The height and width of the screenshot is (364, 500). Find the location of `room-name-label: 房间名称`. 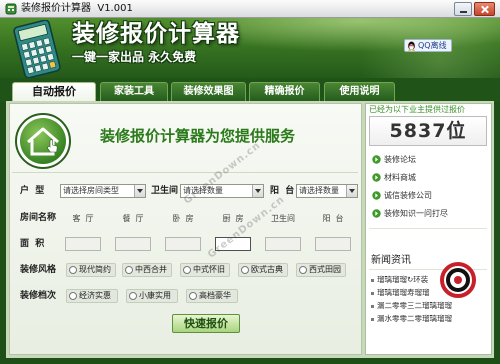

room-name-label: 房间名称 is located at coordinates (38, 218).